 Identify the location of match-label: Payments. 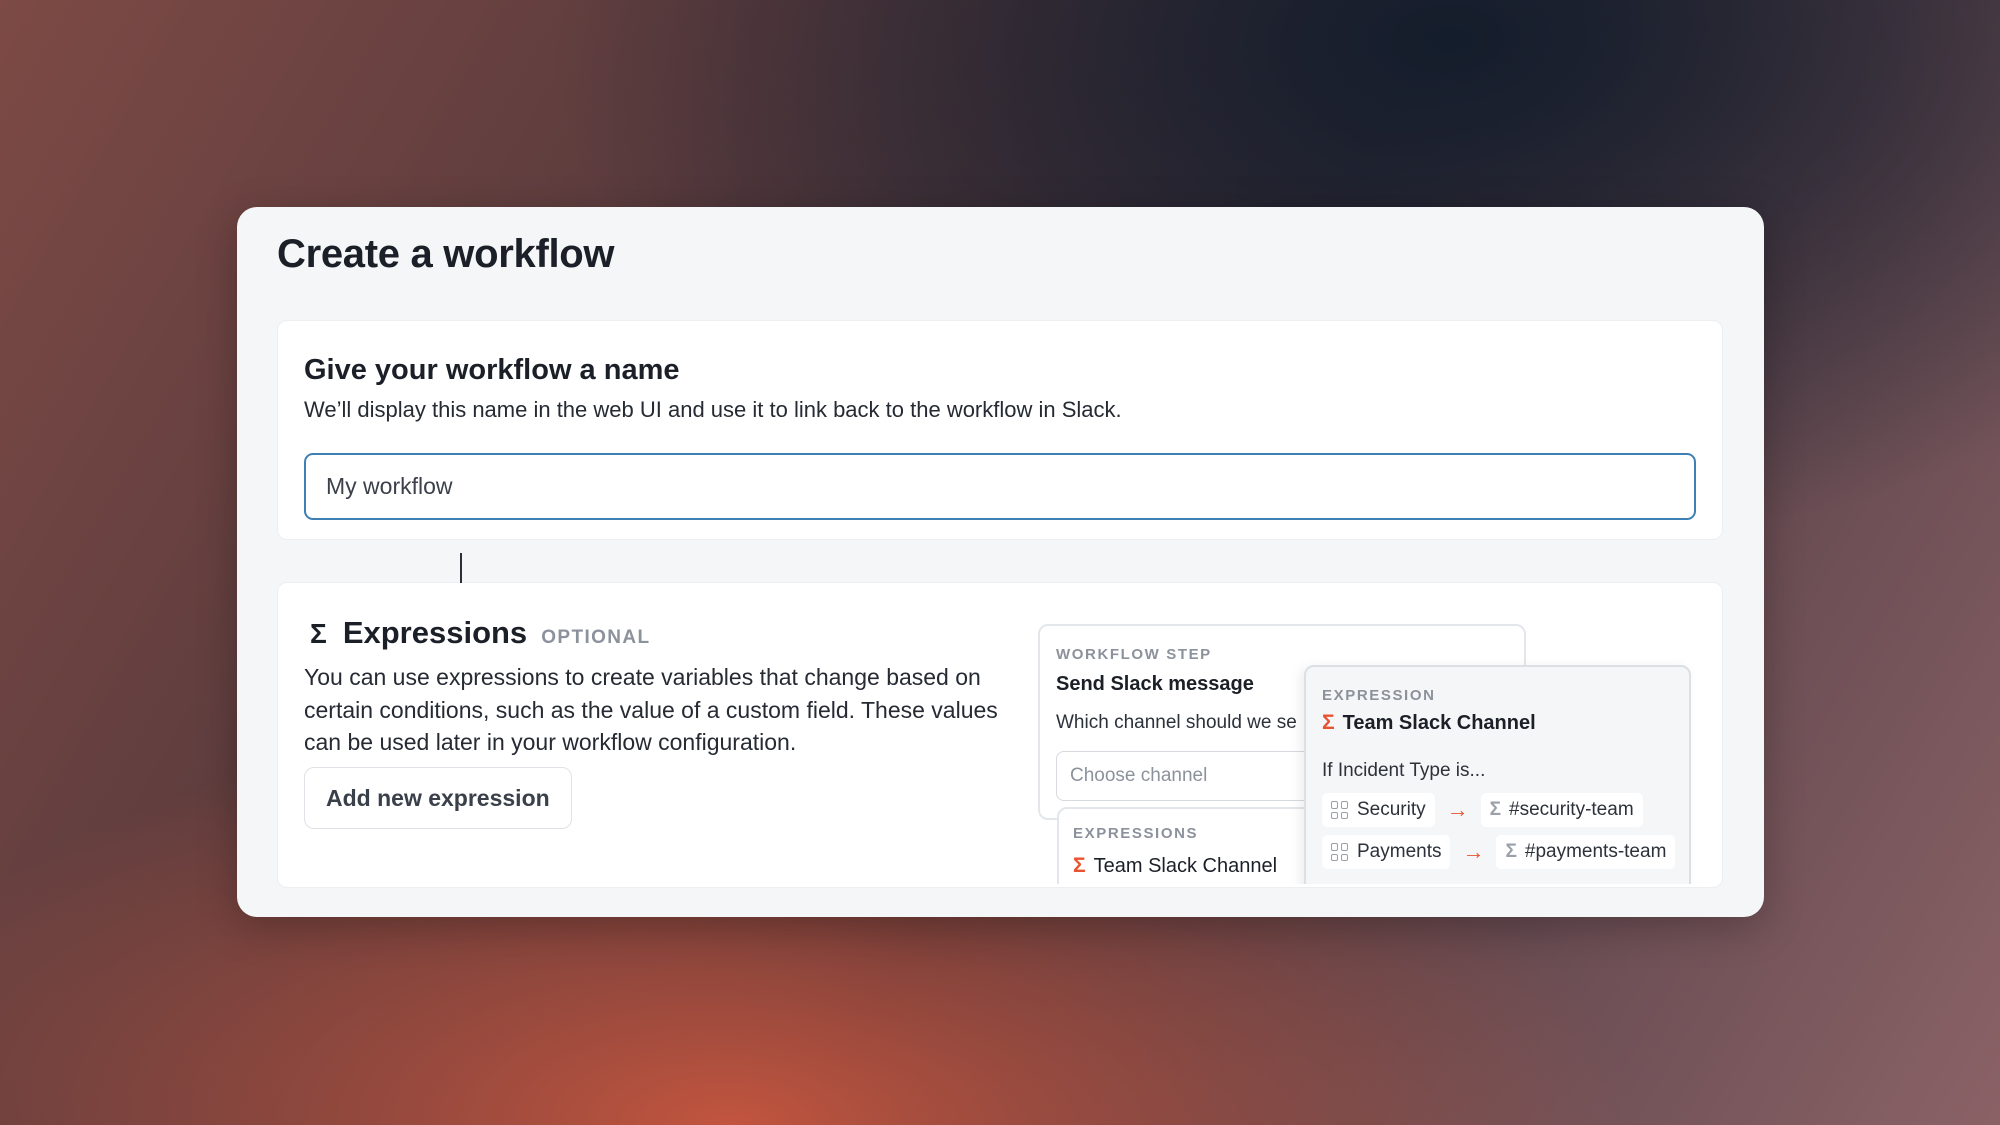
(1399, 851).